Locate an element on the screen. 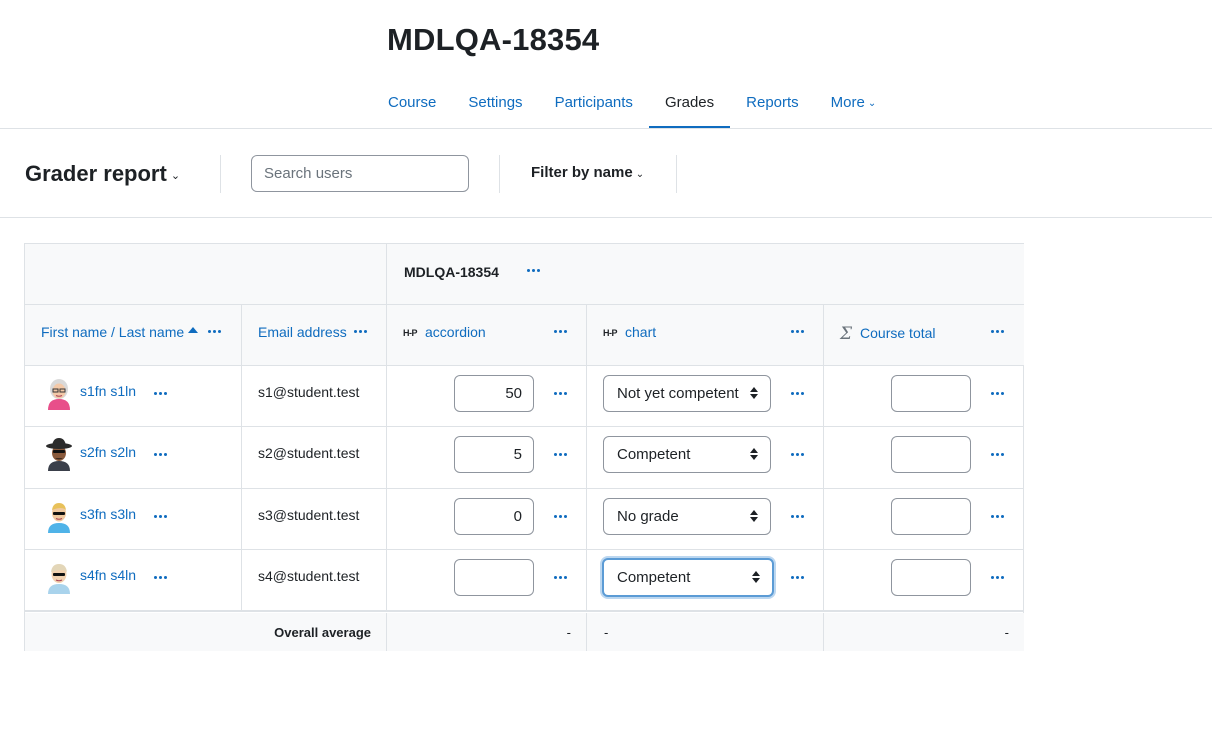 The image size is (1212, 729). category-header-row: MDLQA-18354 is located at coordinates (524, 274).